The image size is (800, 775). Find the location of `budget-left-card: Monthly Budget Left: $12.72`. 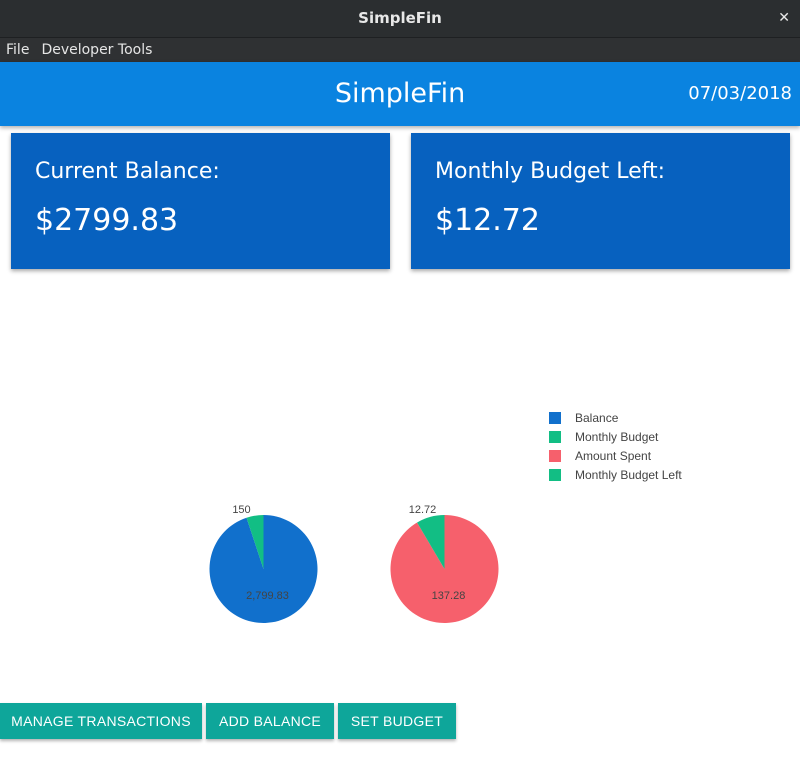

budget-left-card: Monthly Budget Left: $12.72 is located at coordinates (600, 201).